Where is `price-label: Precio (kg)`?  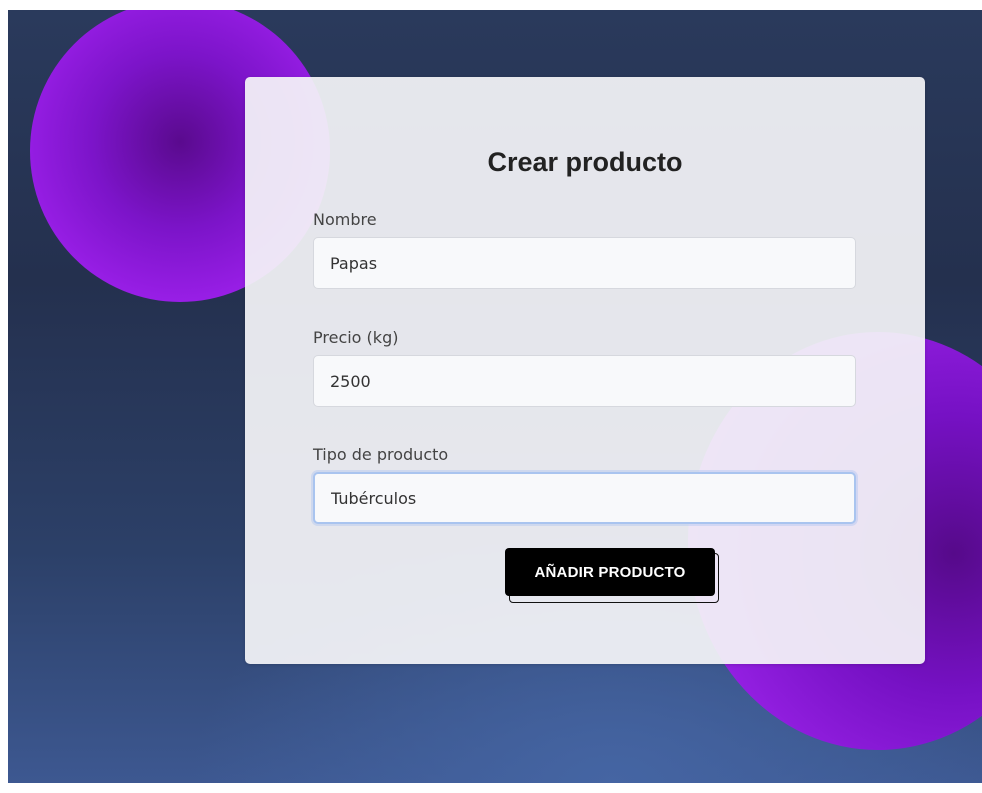 price-label: Precio (kg) is located at coordinates (356, 337).